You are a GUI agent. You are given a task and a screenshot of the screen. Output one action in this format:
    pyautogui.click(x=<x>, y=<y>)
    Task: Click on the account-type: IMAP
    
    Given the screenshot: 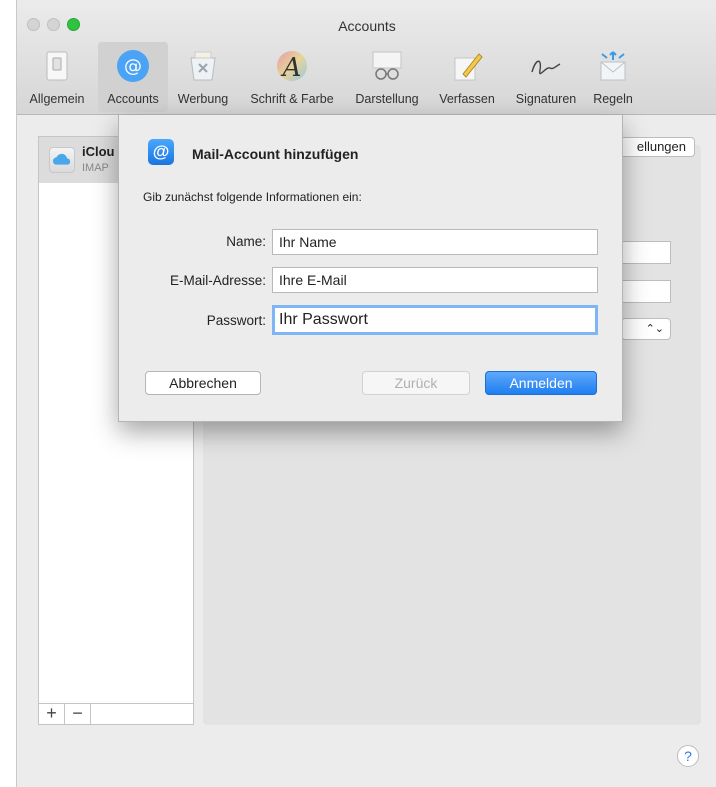 What is the action you would take?
    pyautogui.click(x=95, y=168)
    